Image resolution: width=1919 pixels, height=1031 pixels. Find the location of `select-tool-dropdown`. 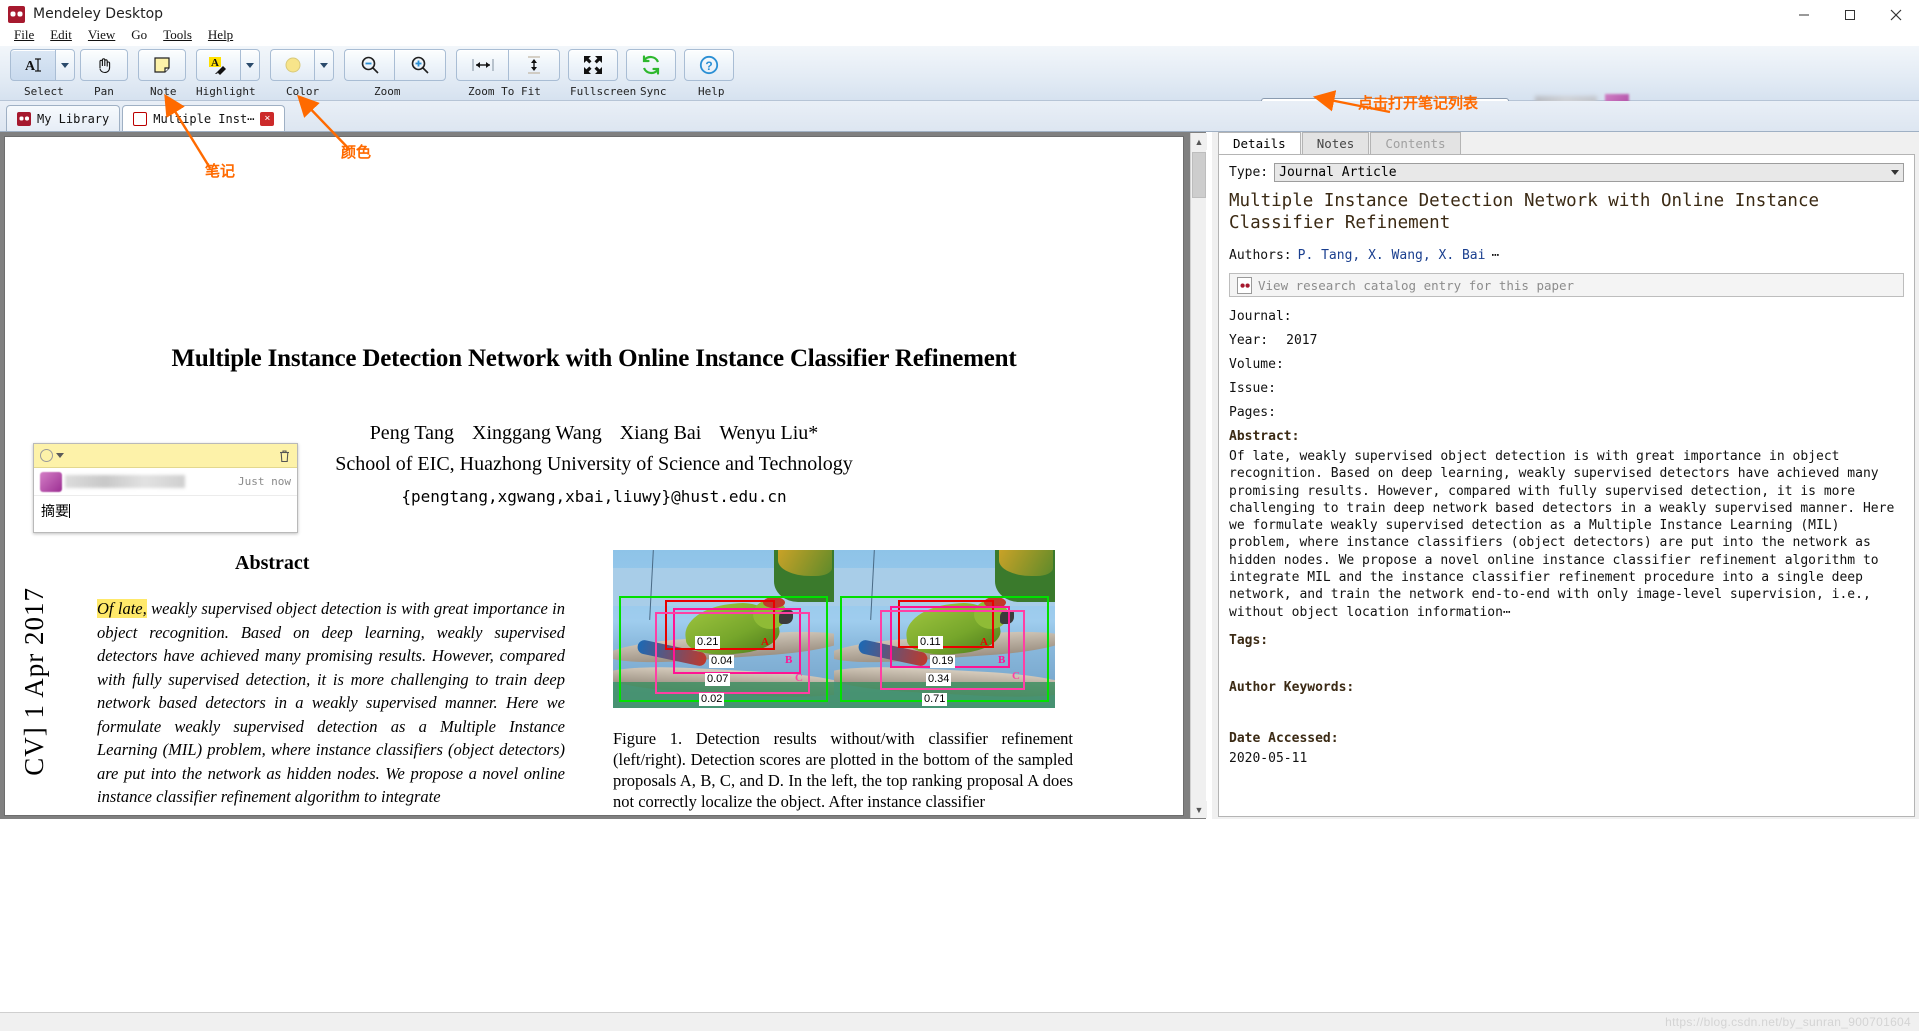

select-tool-dropdown is located at coordinates (65, 65).